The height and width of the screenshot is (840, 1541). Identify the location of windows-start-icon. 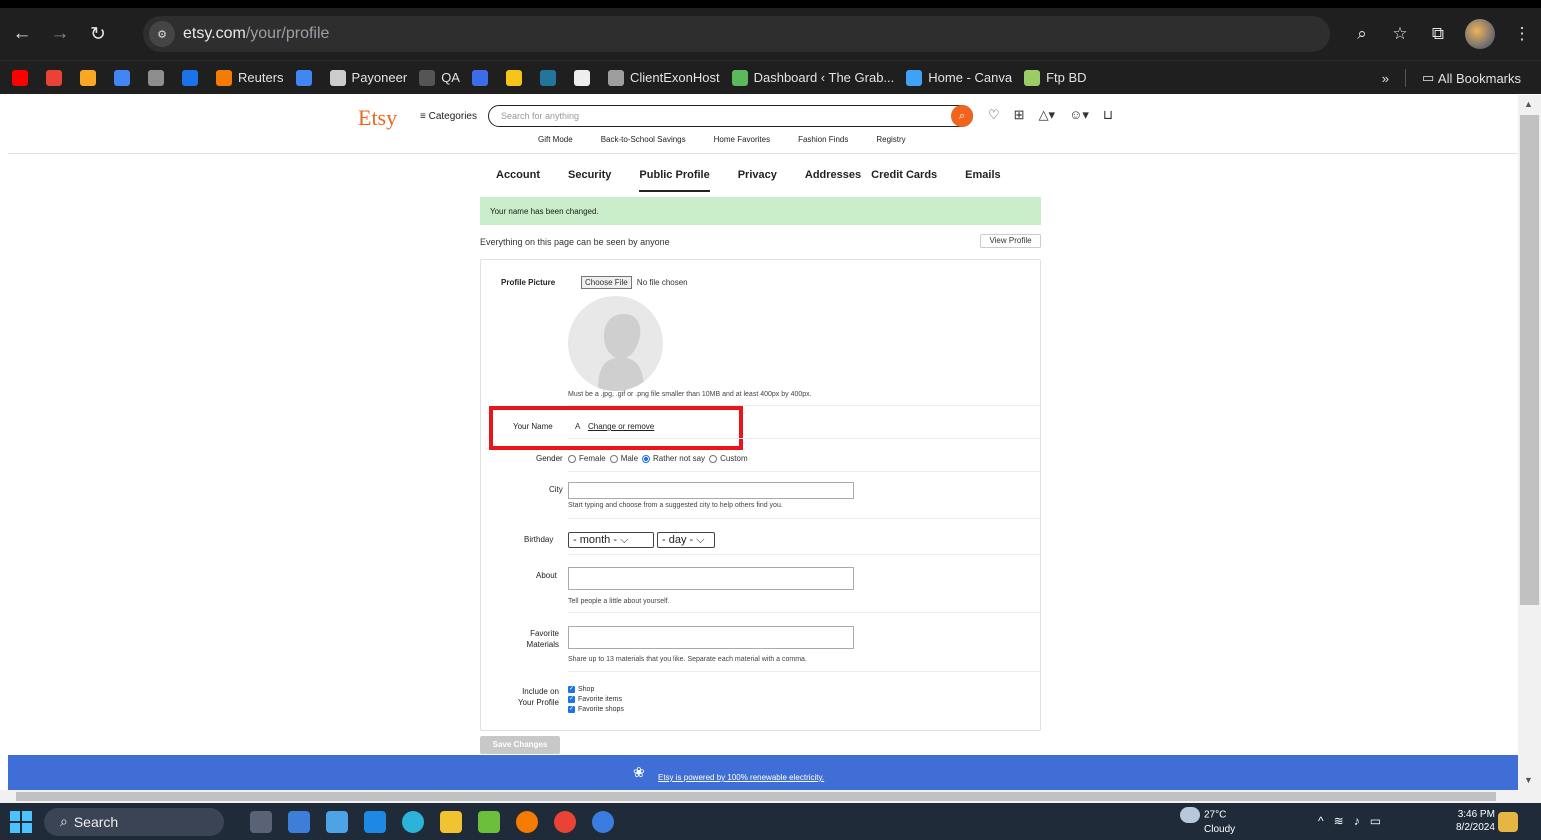
(21, 821).